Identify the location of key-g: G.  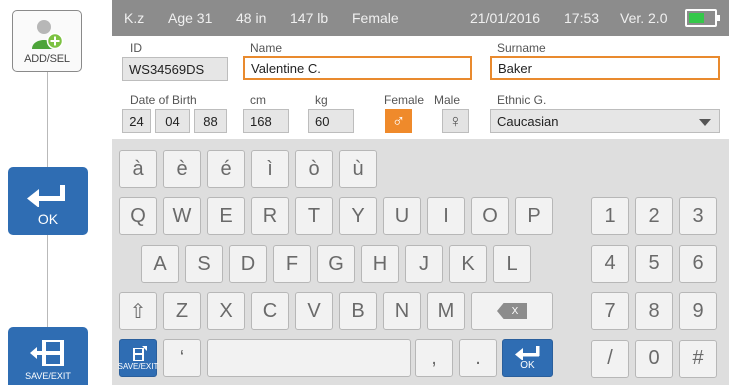
(336, 264).